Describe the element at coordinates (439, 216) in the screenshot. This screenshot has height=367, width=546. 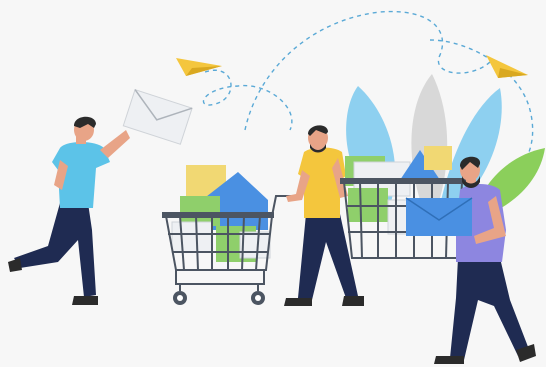
I see `envelope-icon` at that location.